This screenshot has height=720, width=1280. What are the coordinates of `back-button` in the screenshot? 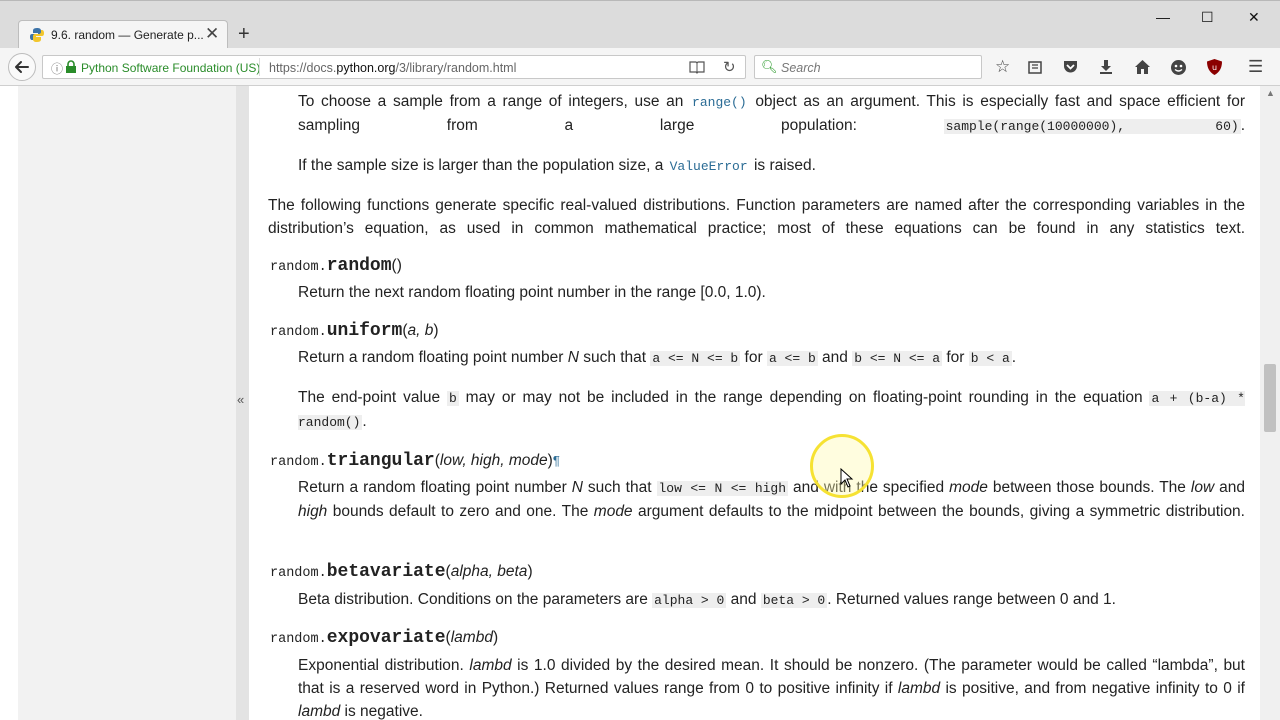 It's located at (22, 67).